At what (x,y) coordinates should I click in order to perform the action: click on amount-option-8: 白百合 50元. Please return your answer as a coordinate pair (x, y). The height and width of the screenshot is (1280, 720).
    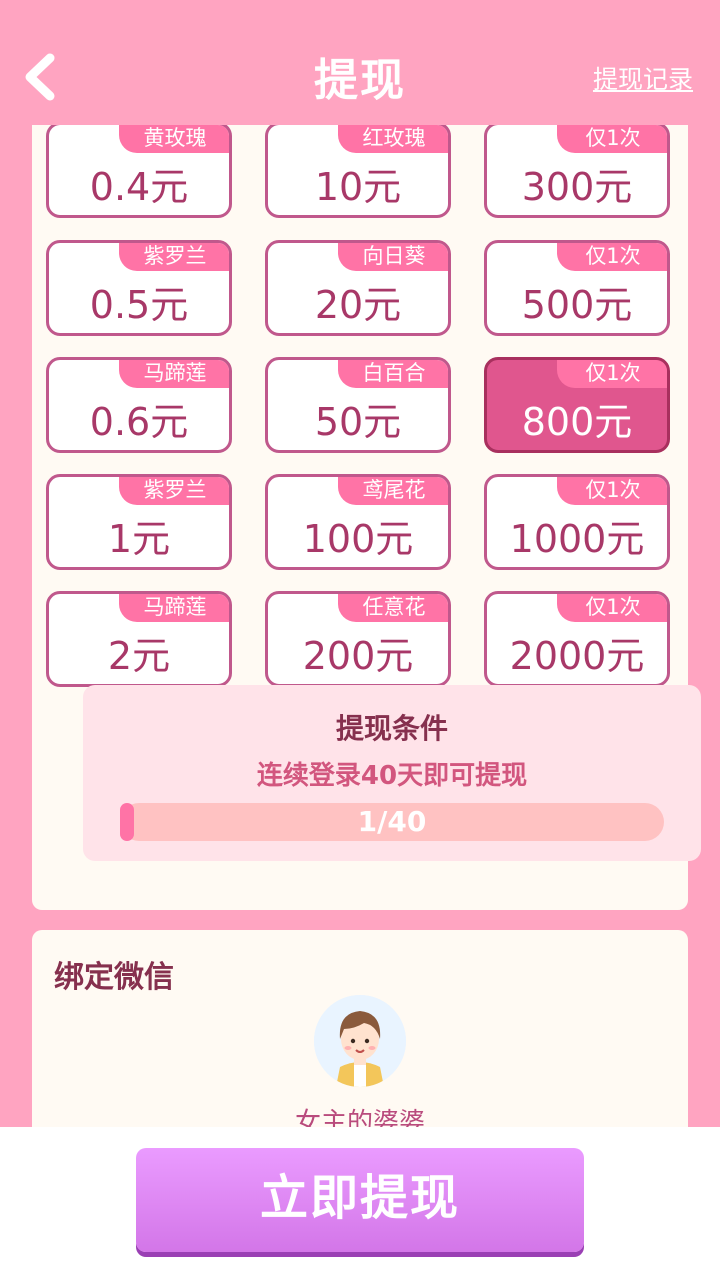
    Looking at the image, I should click on (358, 405).